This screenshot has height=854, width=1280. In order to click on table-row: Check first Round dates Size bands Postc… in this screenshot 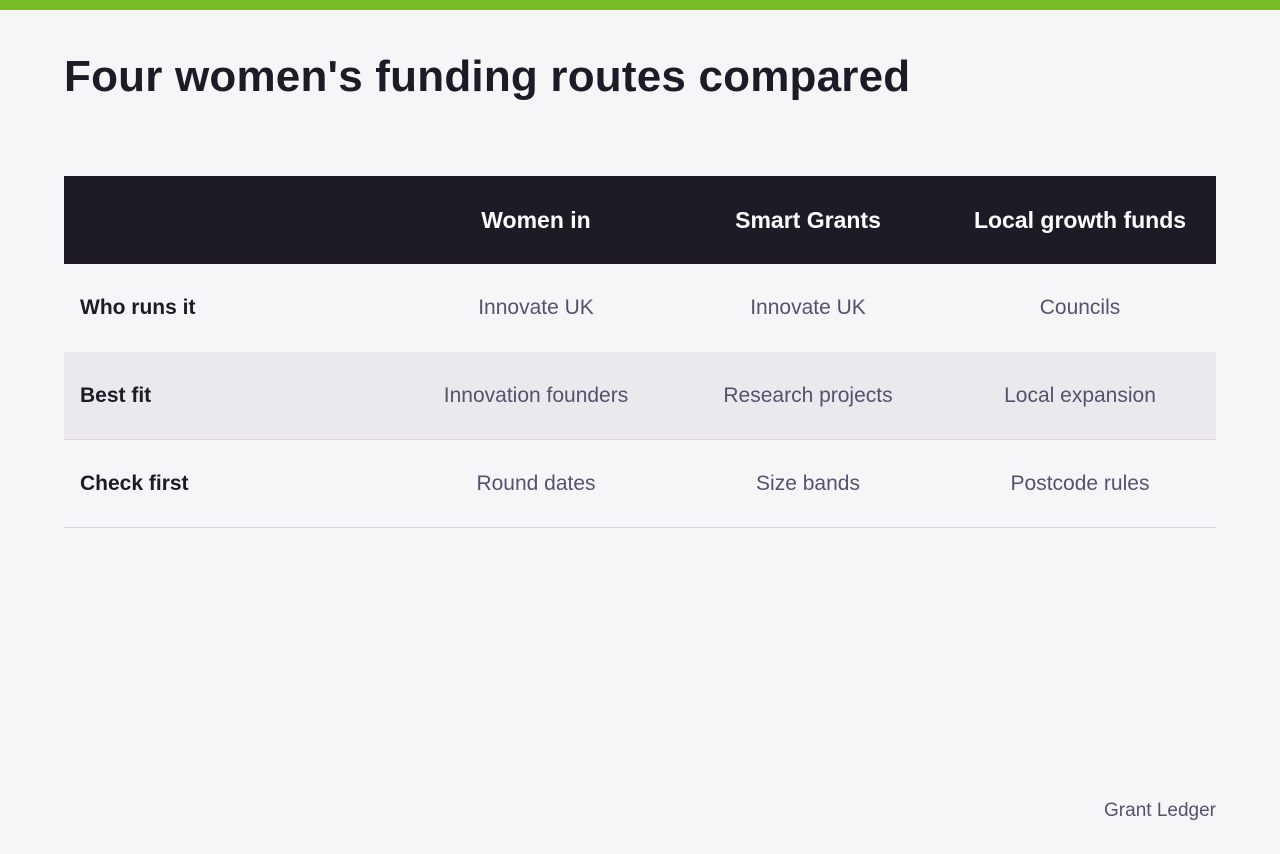, I will do `click(640, 484)`.